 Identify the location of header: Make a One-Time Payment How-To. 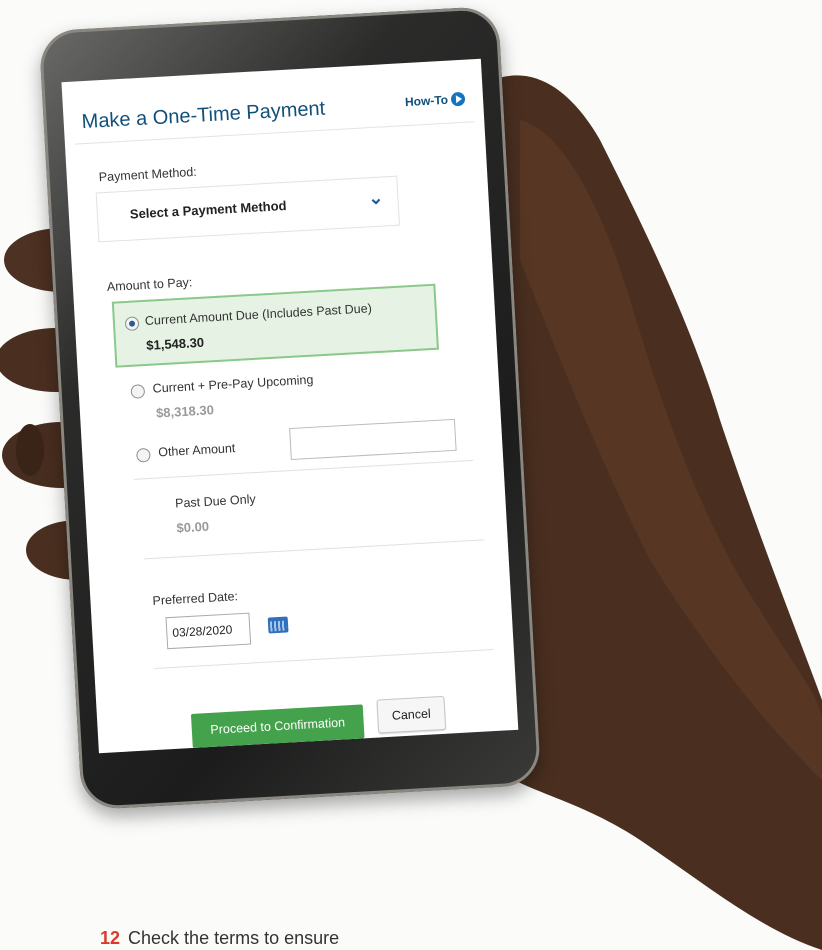
(273, 113).